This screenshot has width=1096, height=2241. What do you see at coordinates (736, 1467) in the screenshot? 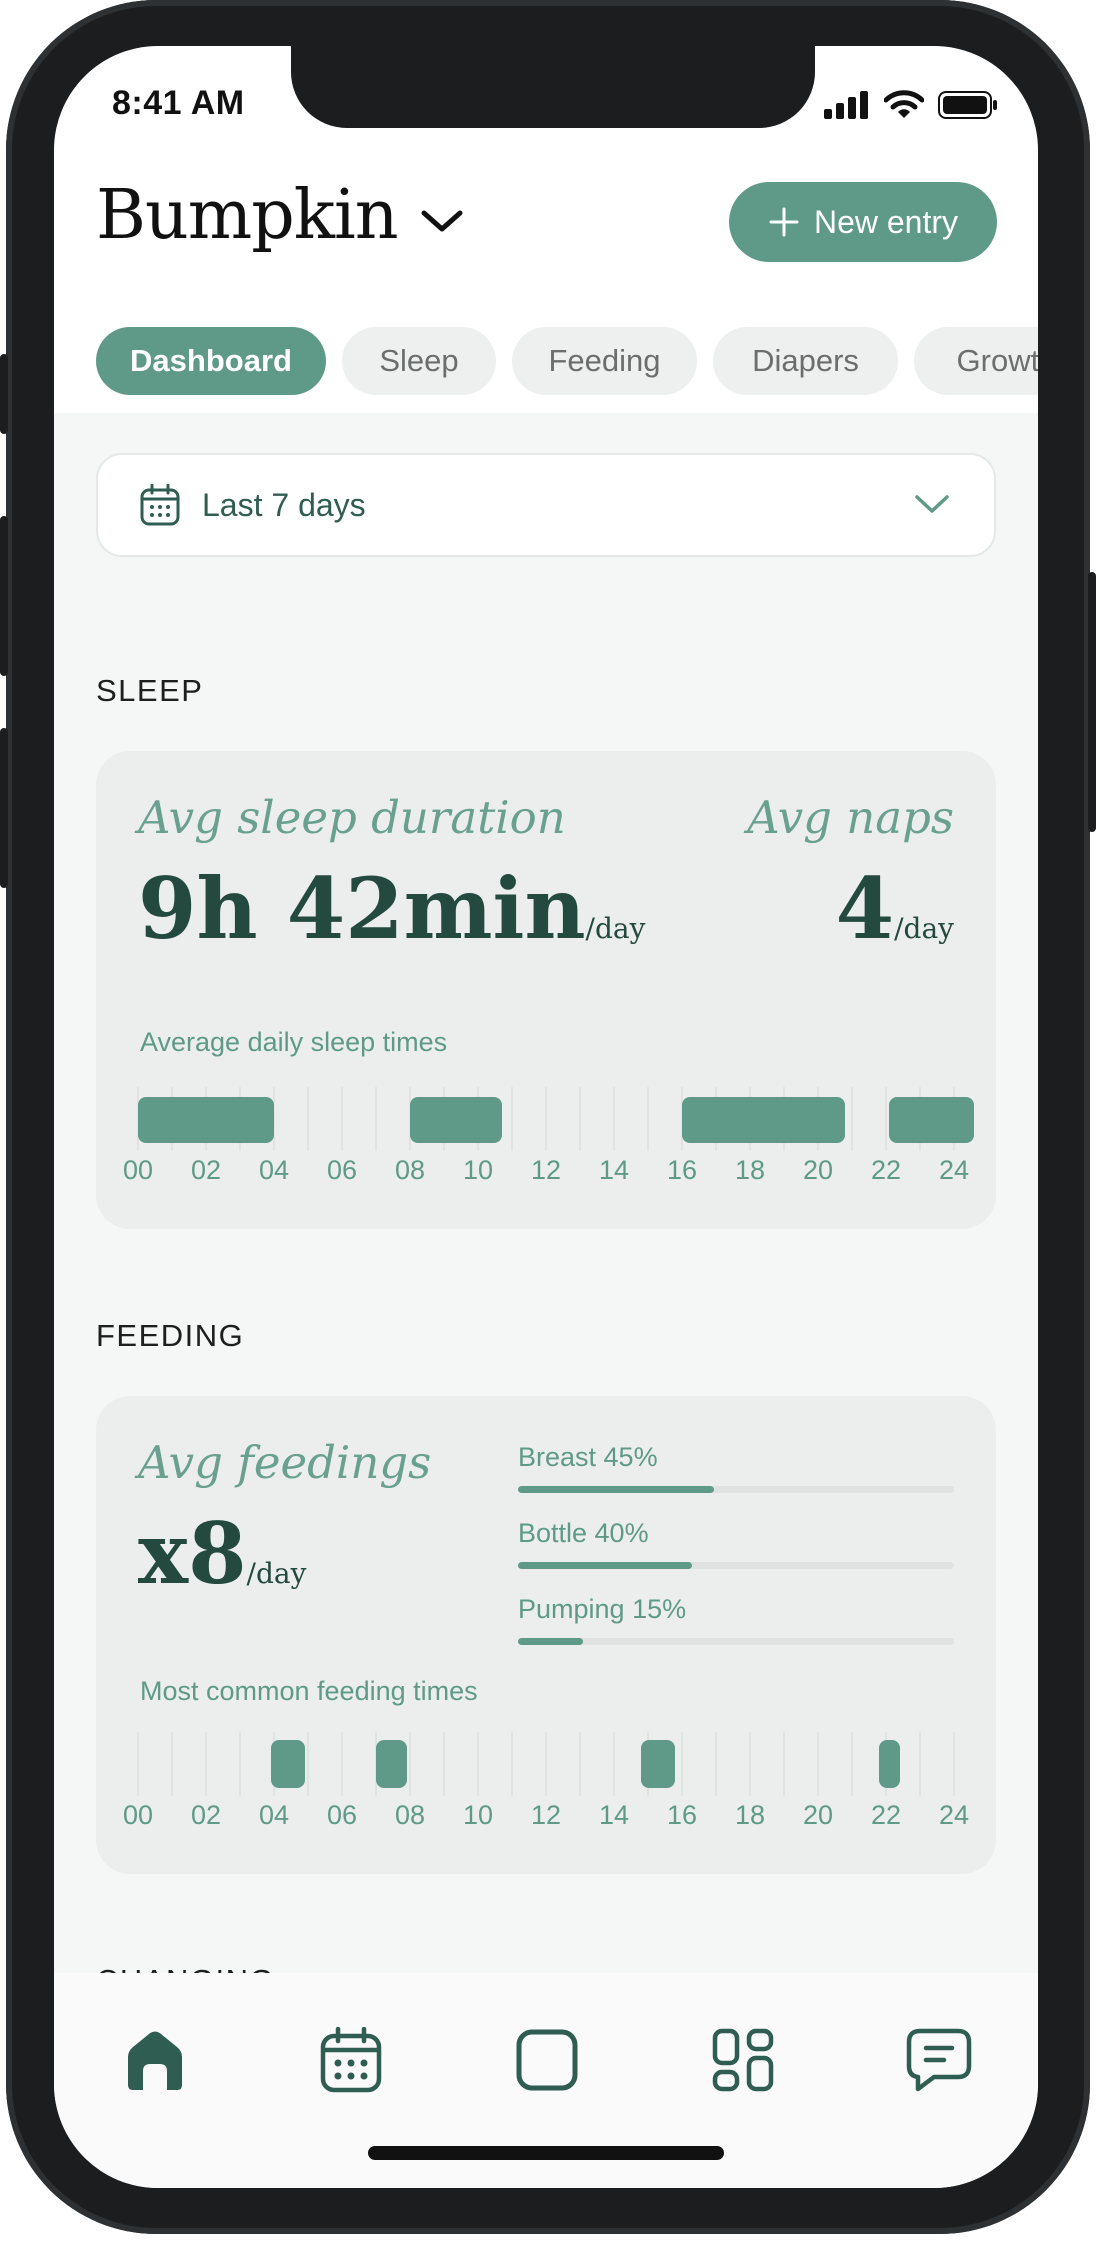
I see `breast-bar: Breast 45%` at bounding box center [736, 1467].